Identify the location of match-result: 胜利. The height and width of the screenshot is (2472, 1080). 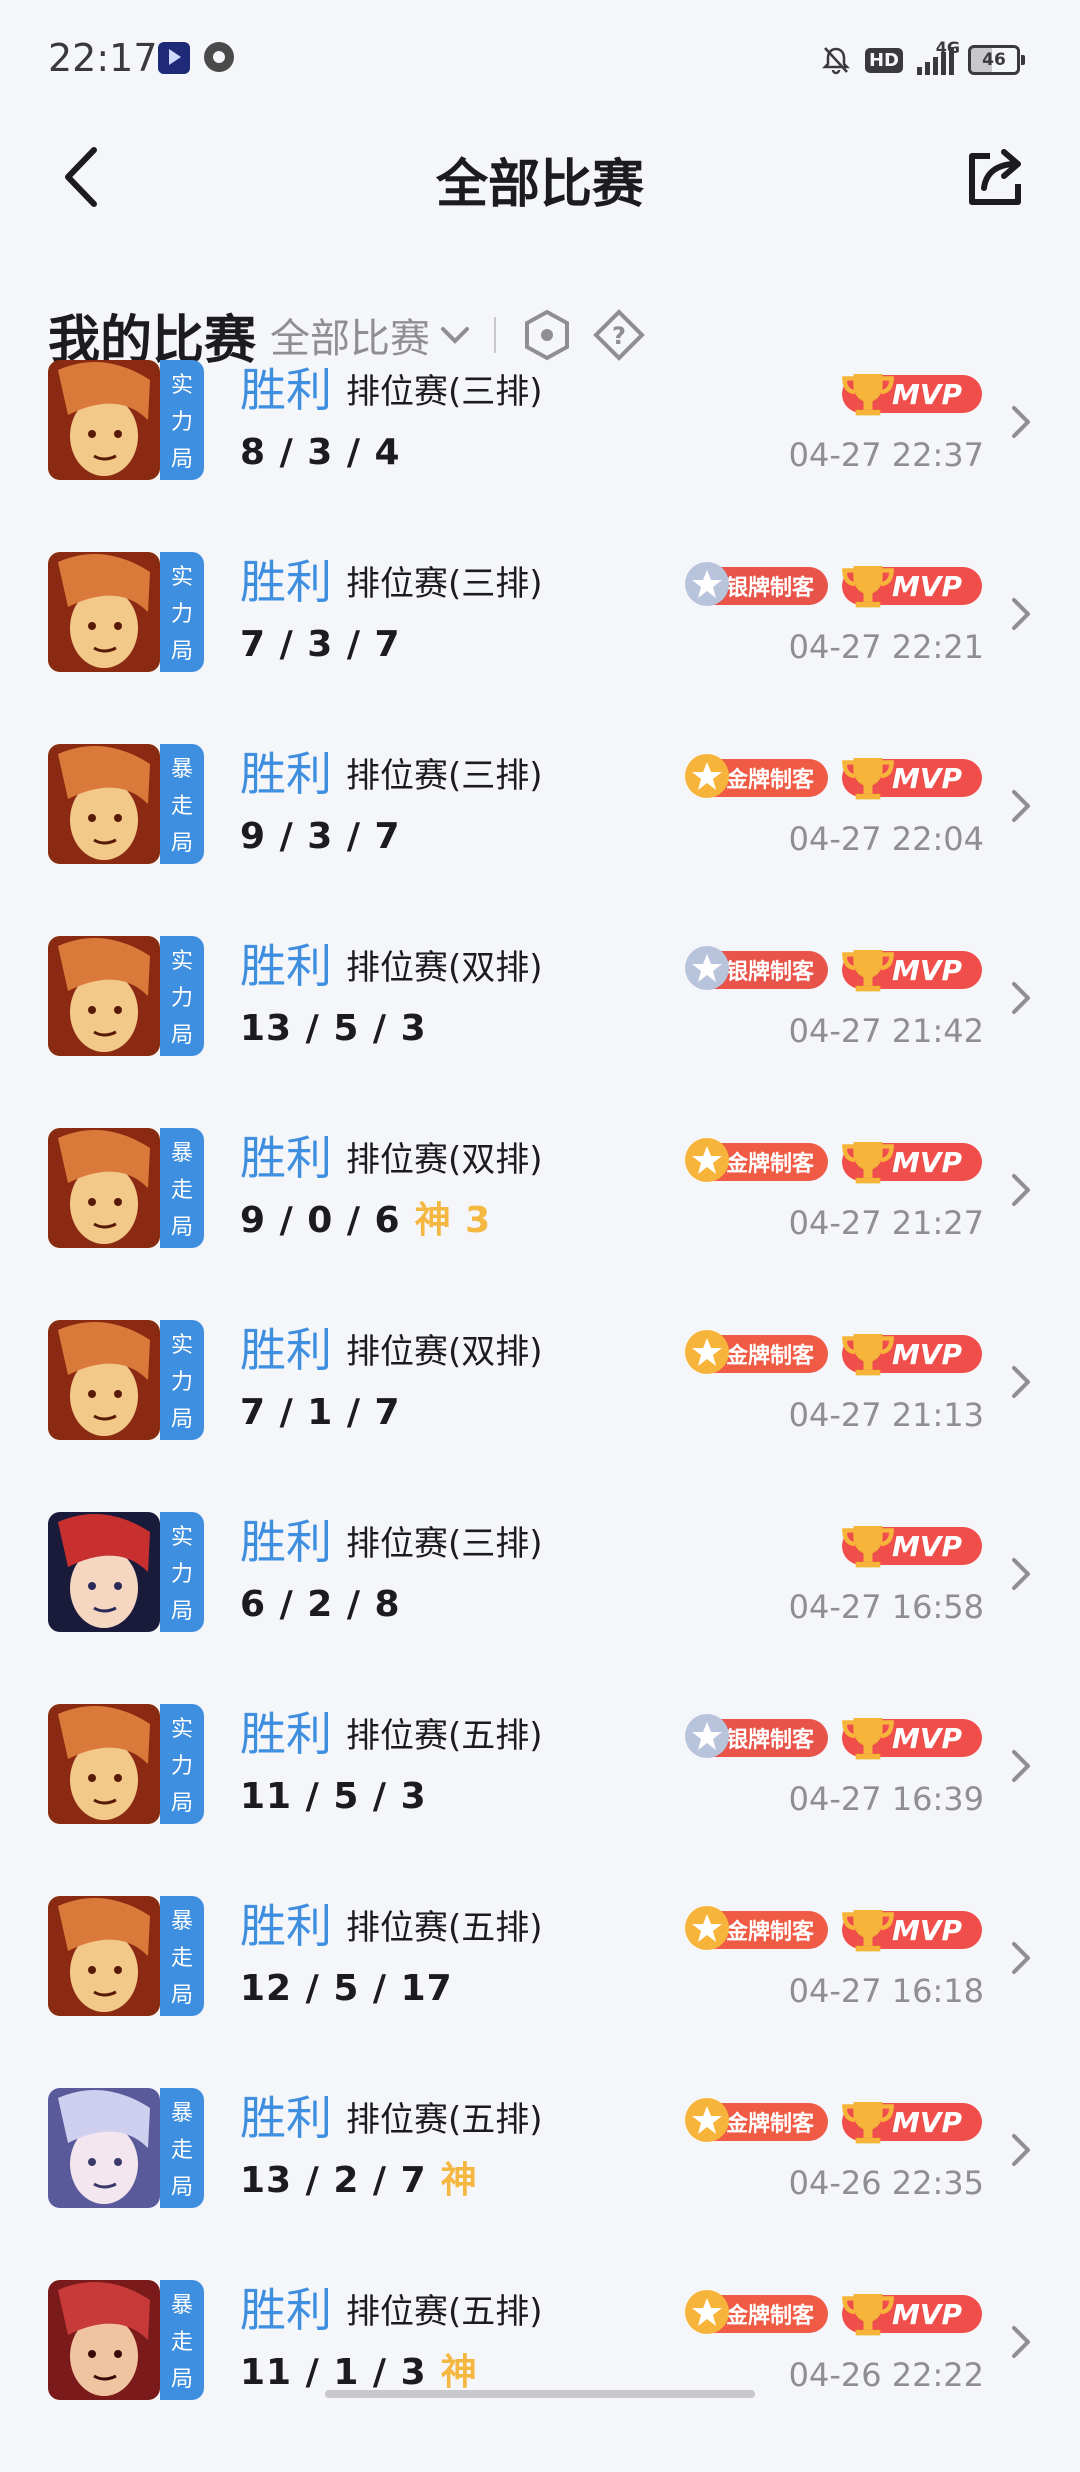
(286, 1542).